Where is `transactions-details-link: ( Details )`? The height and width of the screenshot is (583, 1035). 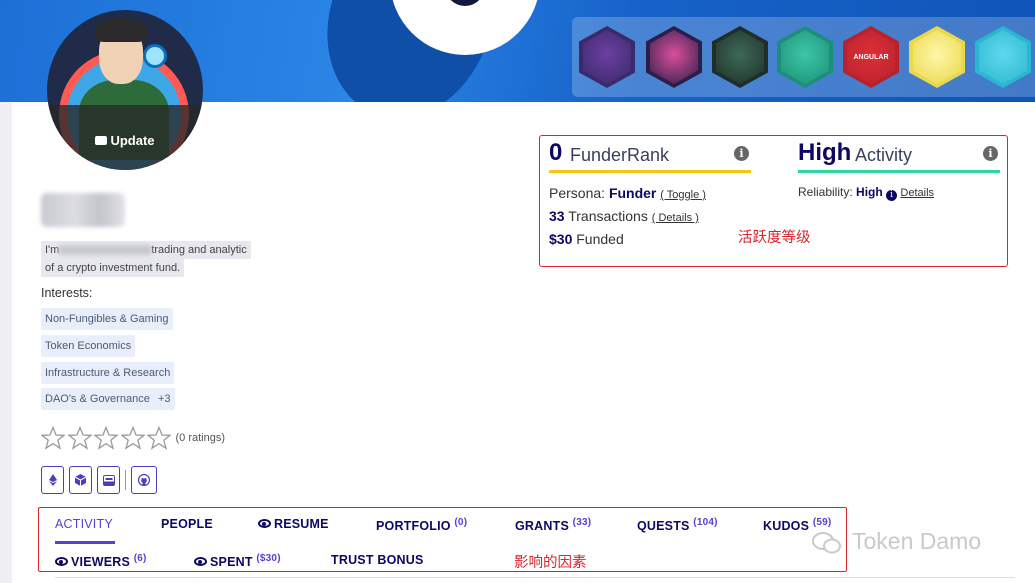
transactions-details-link: ( Details ) is located at coordinates (675, 218).